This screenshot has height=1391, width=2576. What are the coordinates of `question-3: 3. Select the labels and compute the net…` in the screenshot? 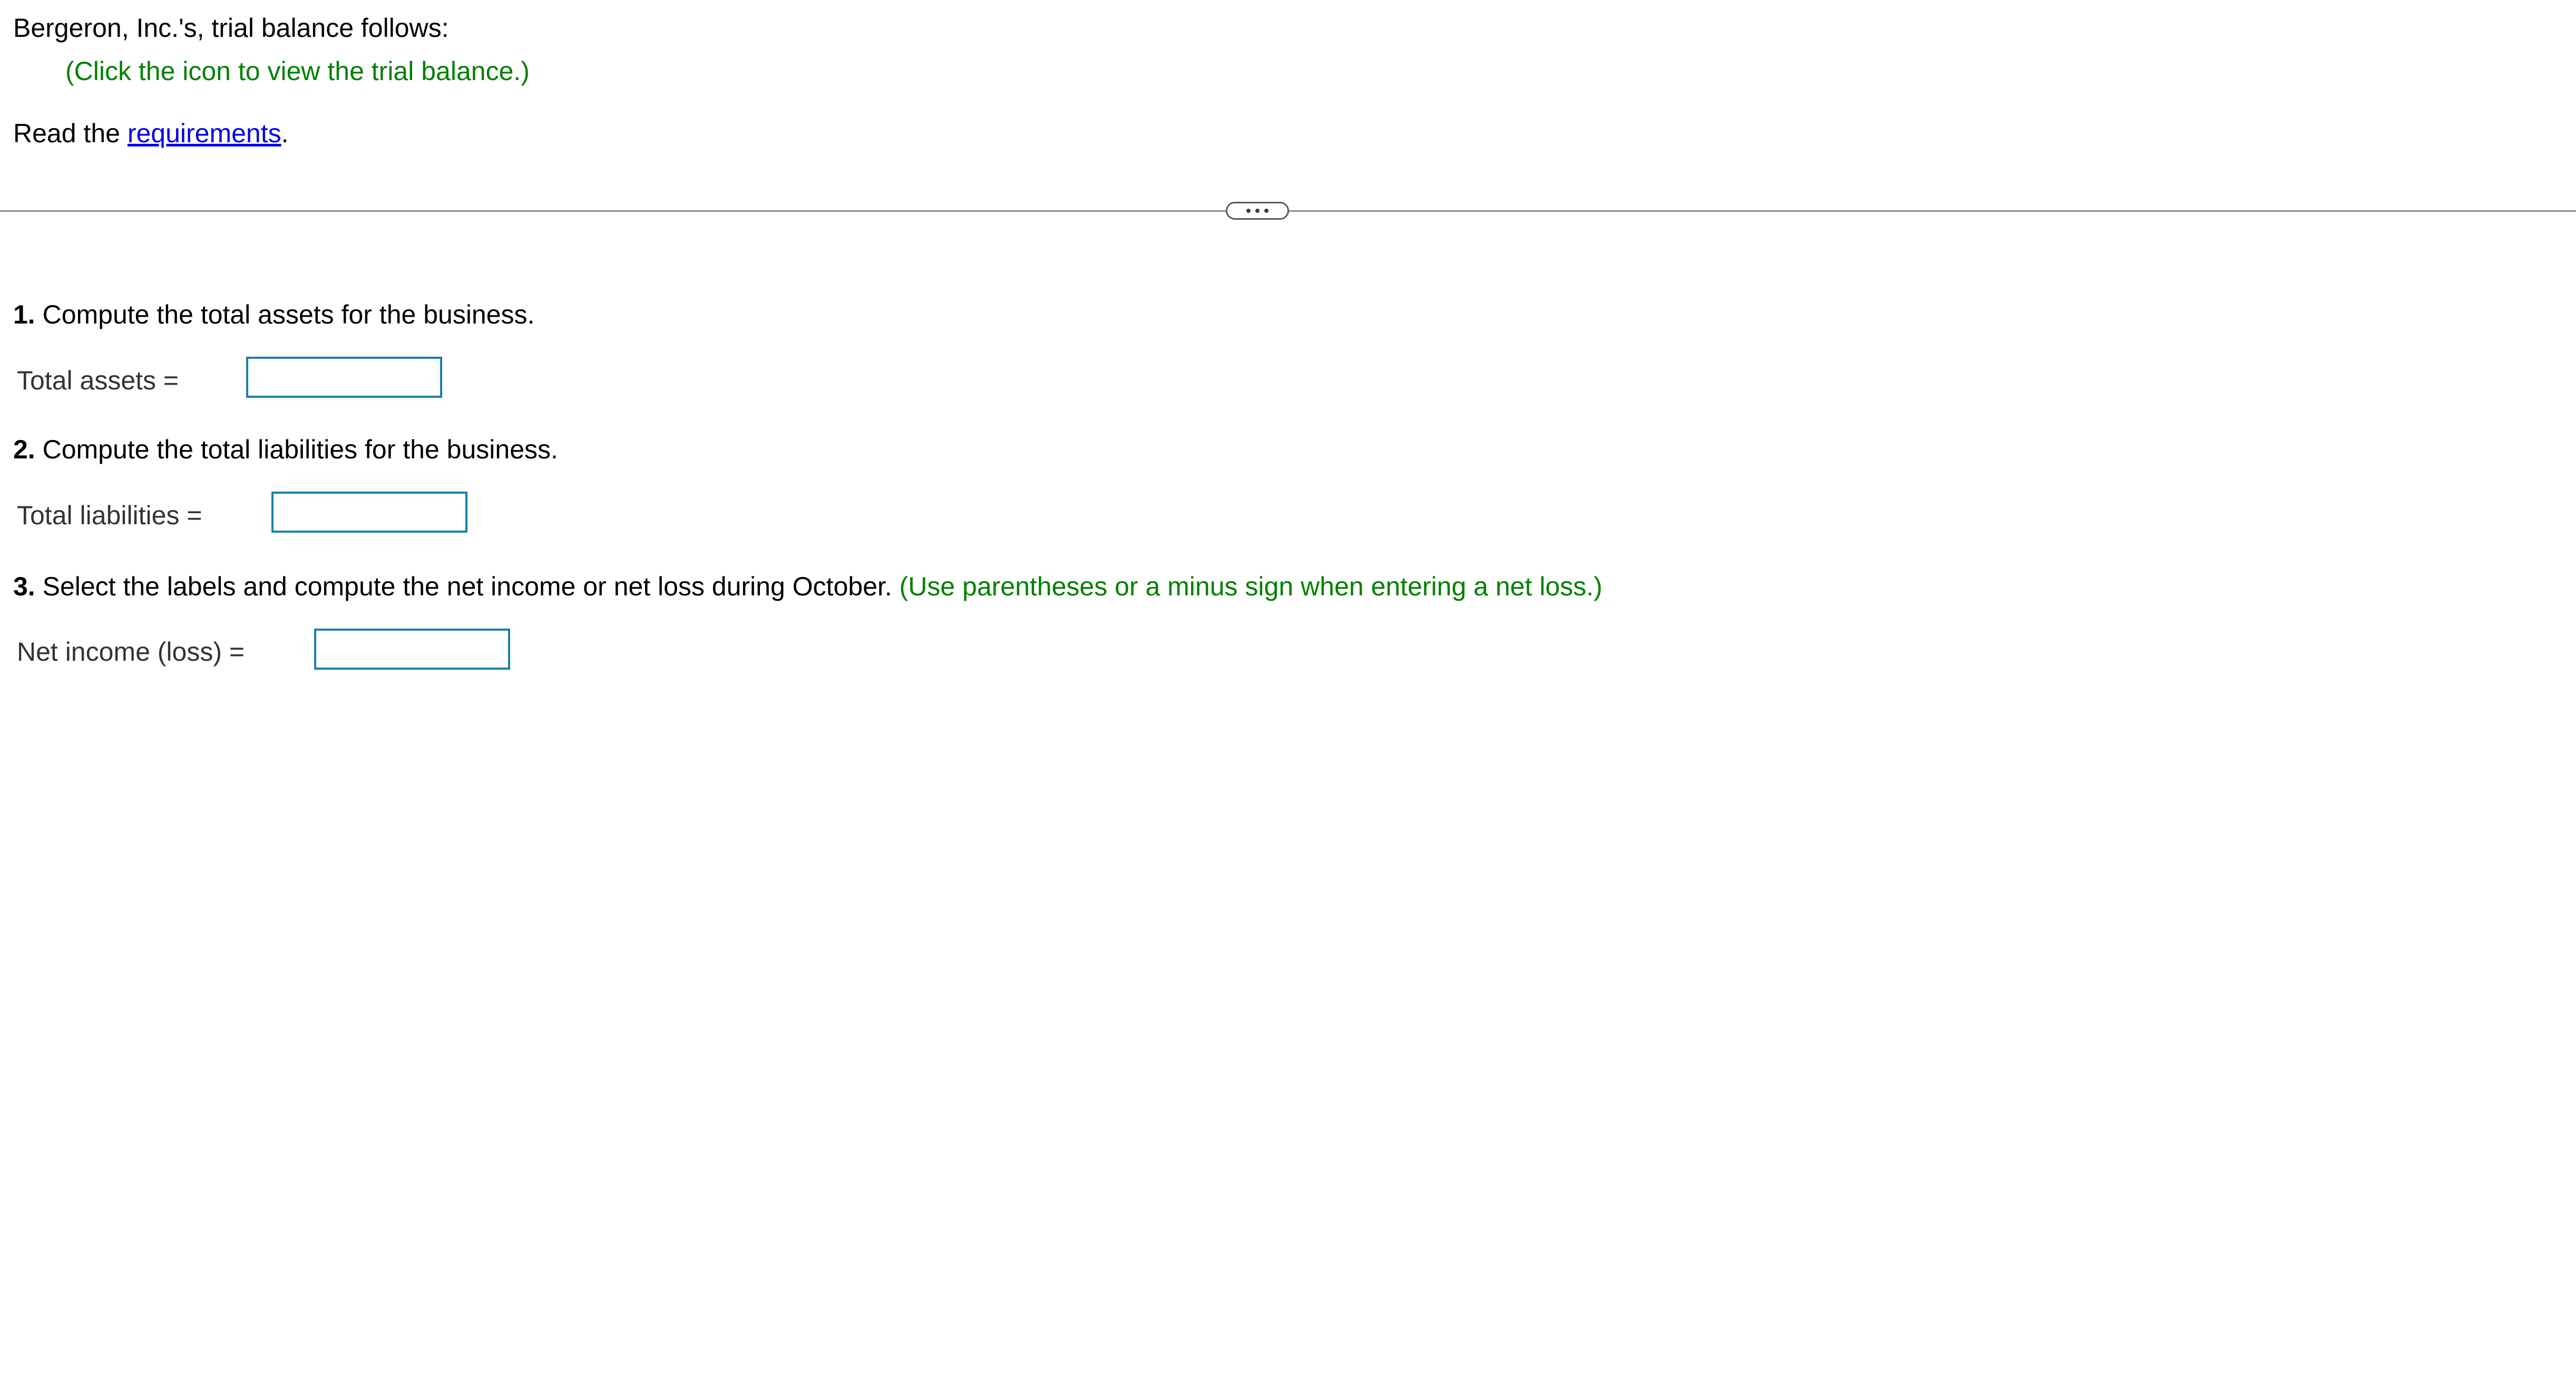 It's located at (808, 586).